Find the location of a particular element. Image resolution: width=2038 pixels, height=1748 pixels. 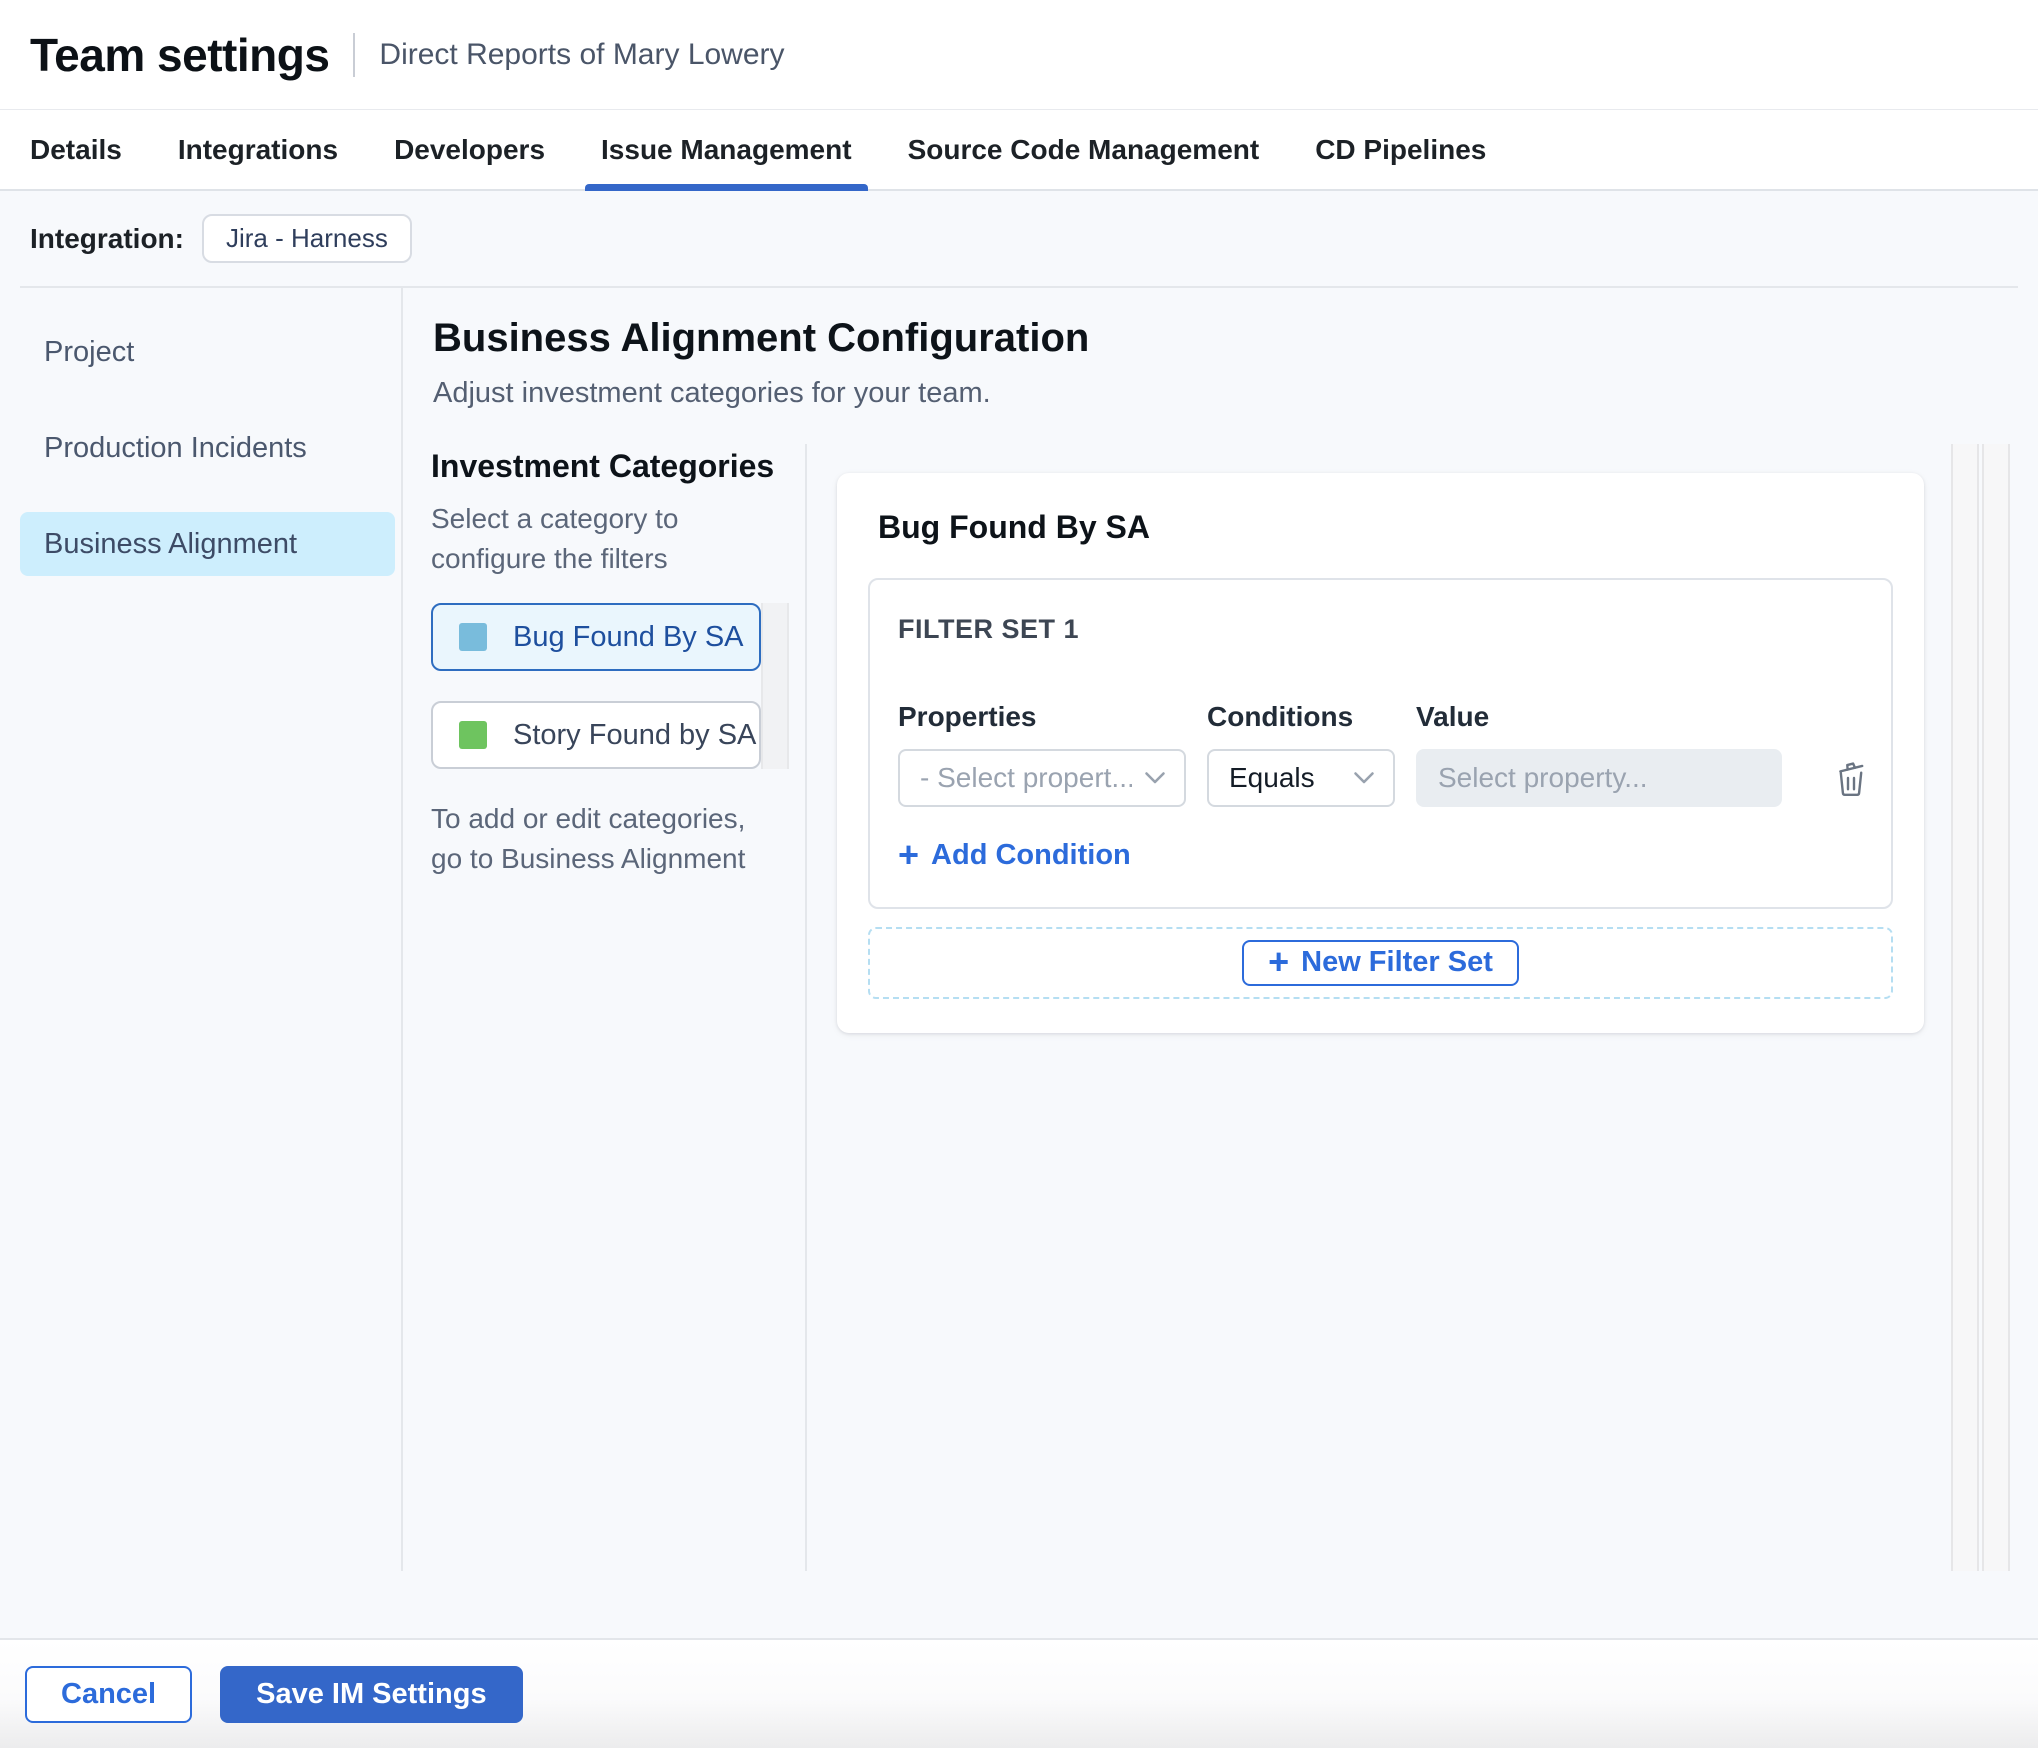

filter-card-title: Bug Found By SA is located at coordinates (1014, 527).